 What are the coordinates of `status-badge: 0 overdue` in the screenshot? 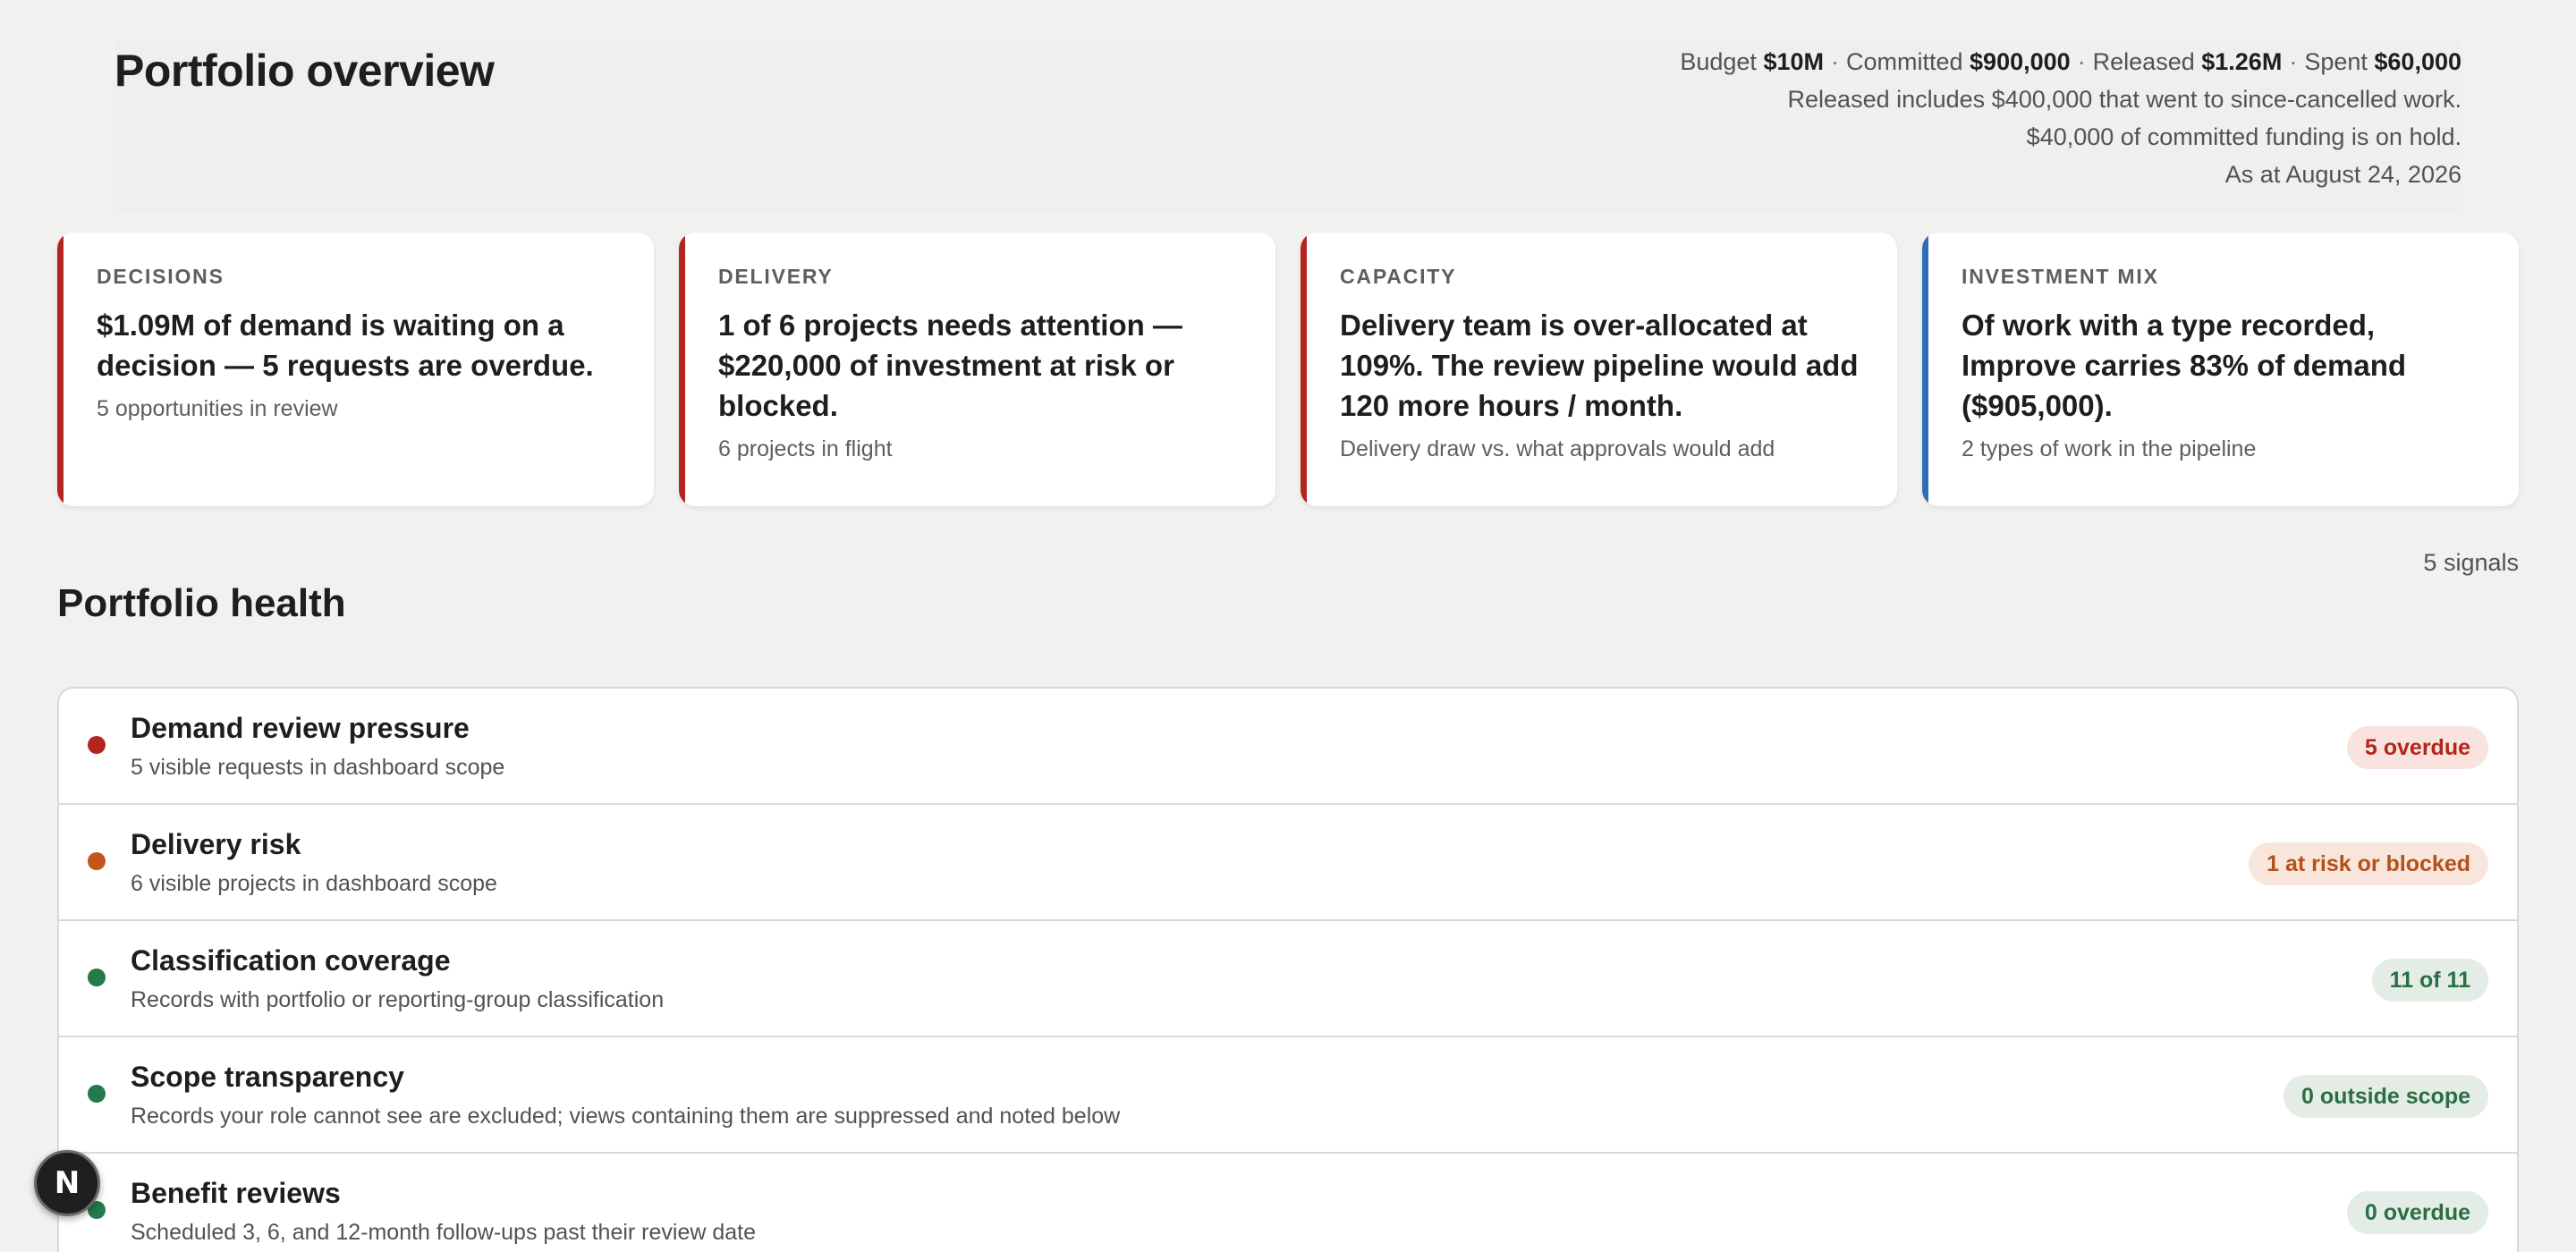 It's located at (2417, 1212).